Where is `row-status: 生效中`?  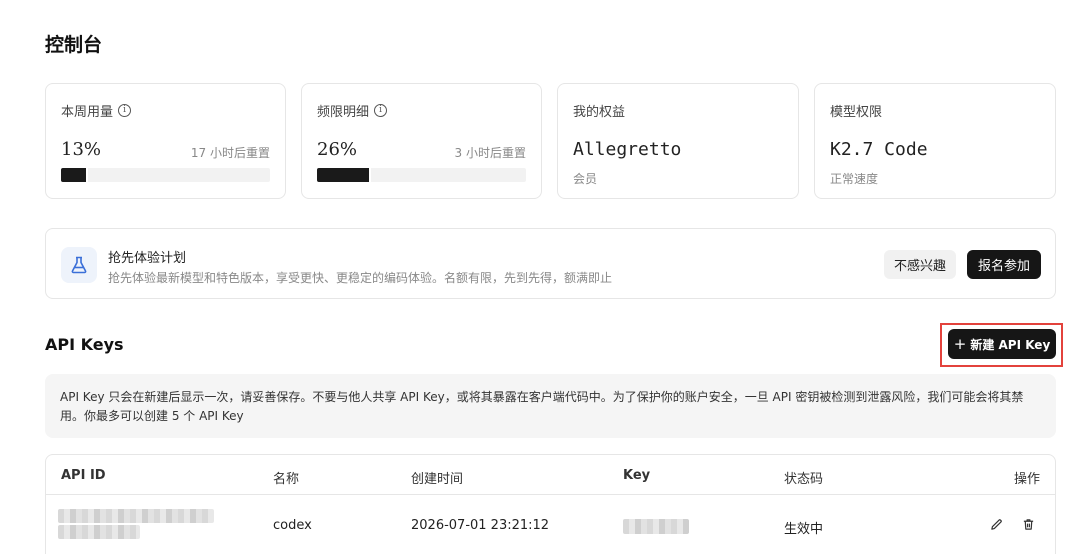 row-status: 生效中 is located at coordinates (804, 529).